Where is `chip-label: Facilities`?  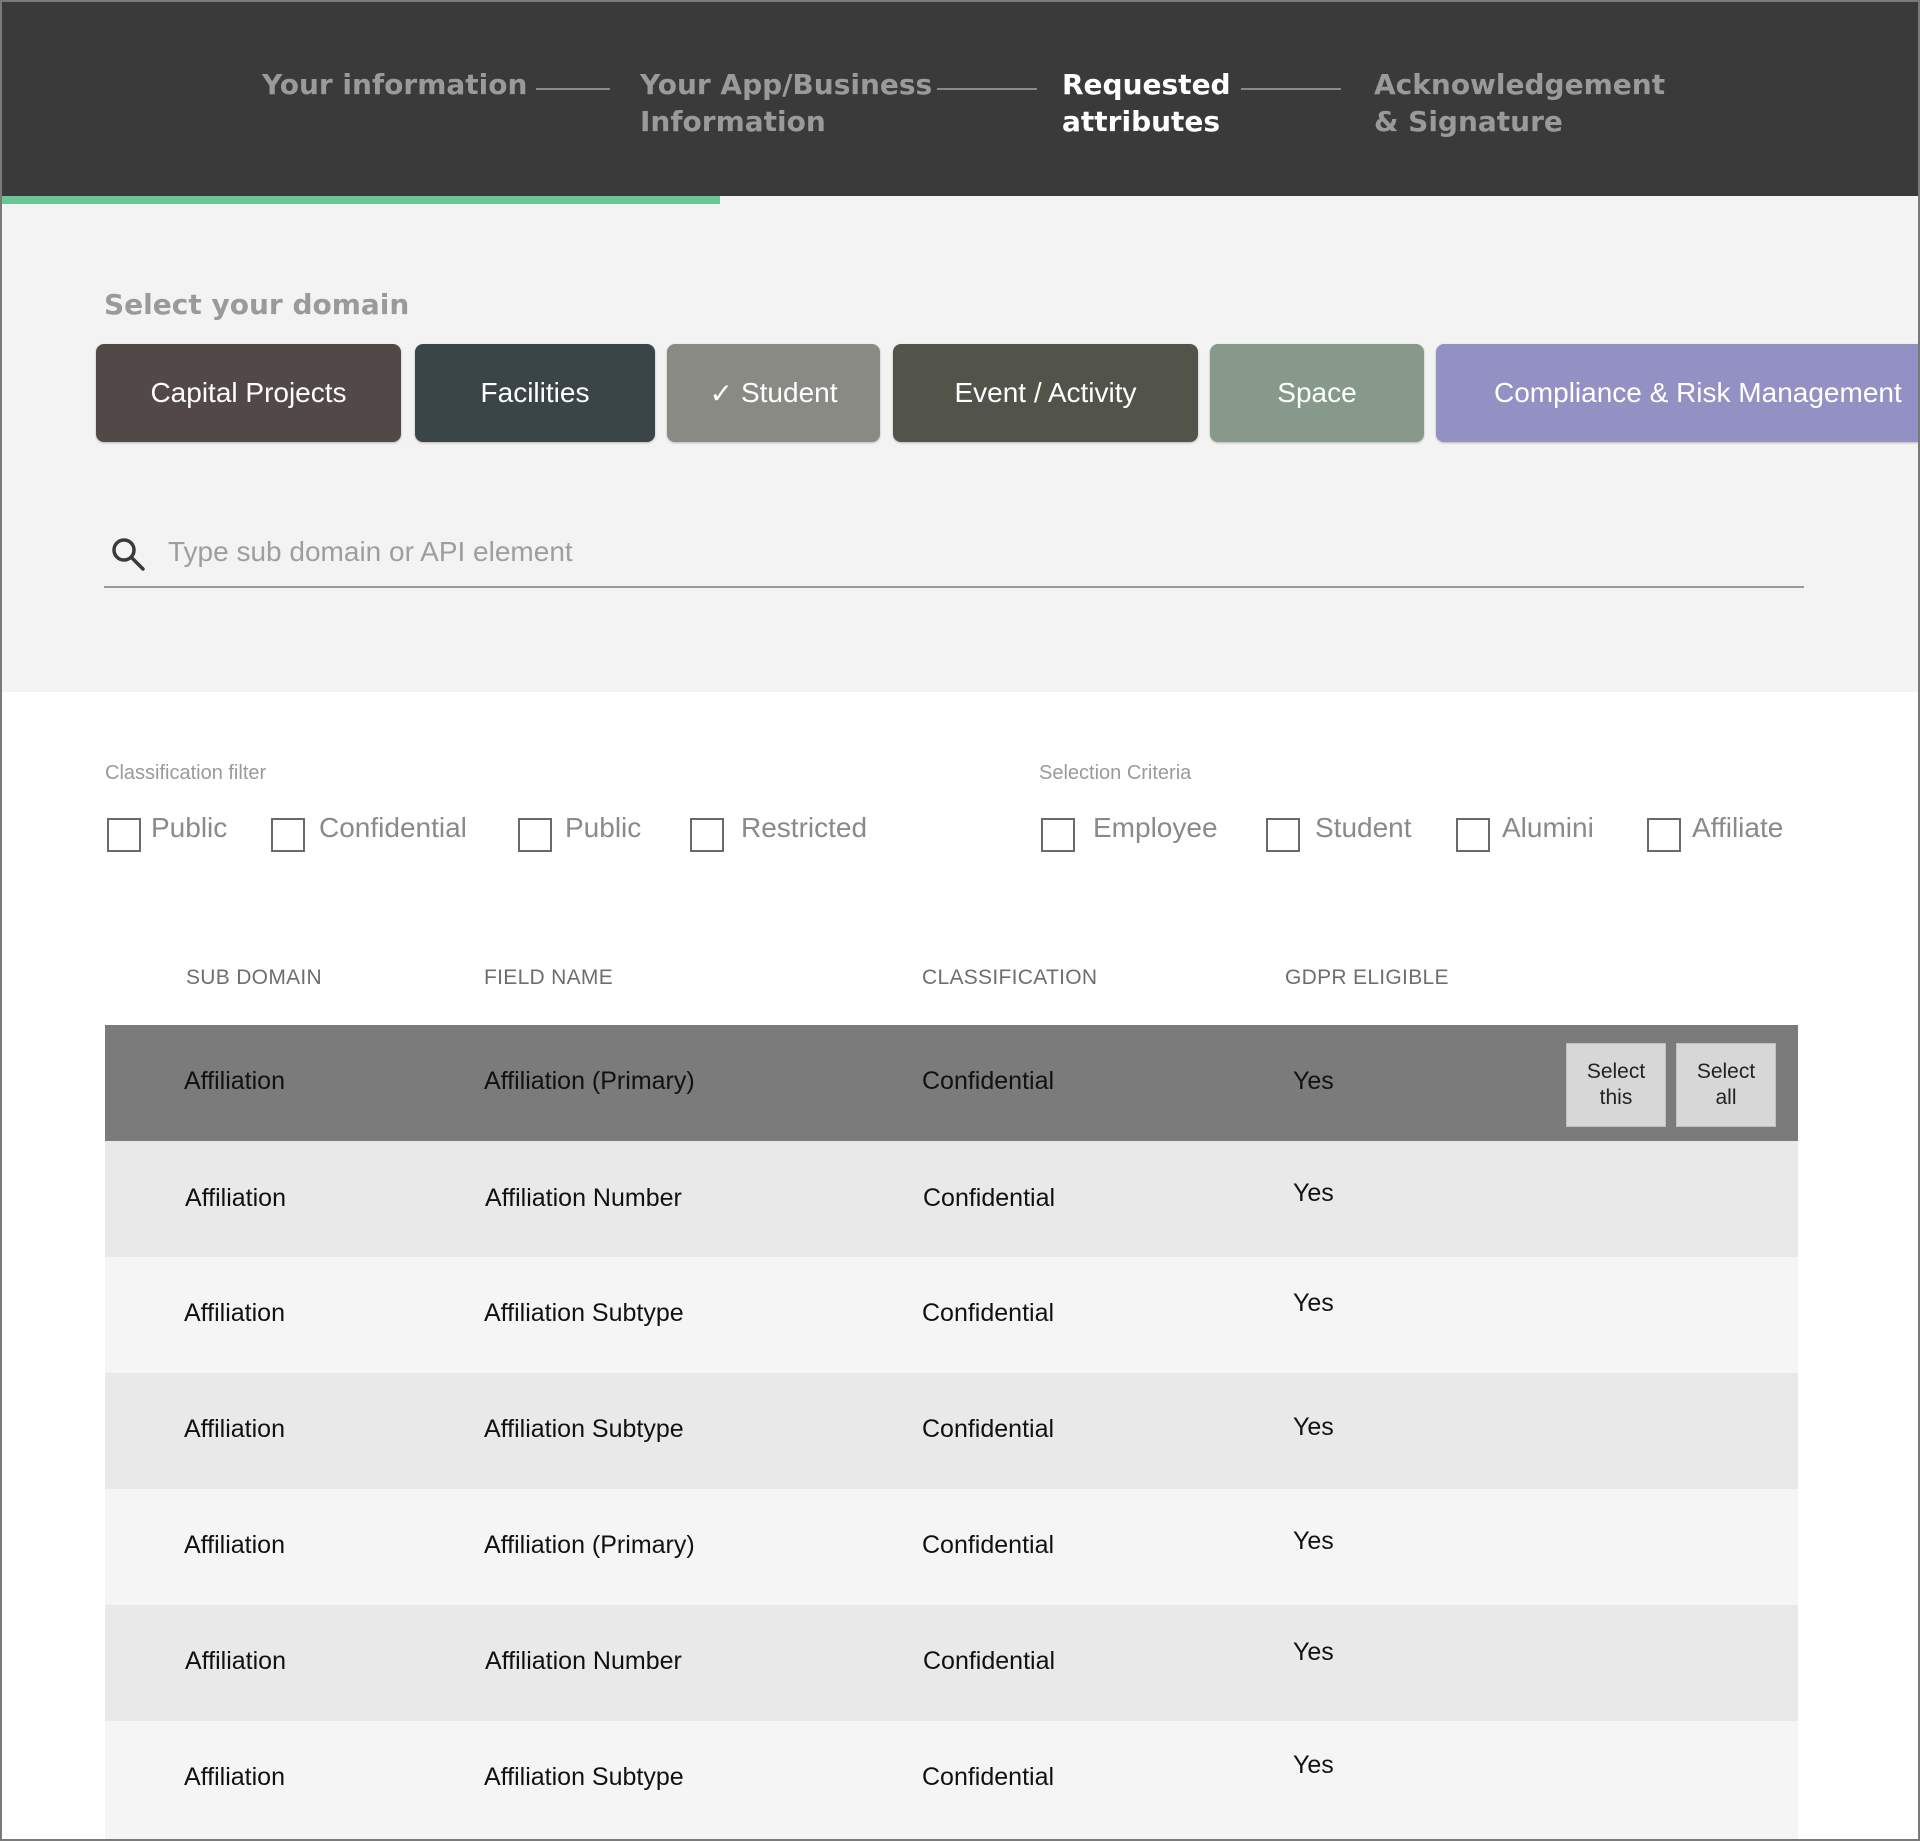
chip-label: Facilities is located at coordinates (535, 392).